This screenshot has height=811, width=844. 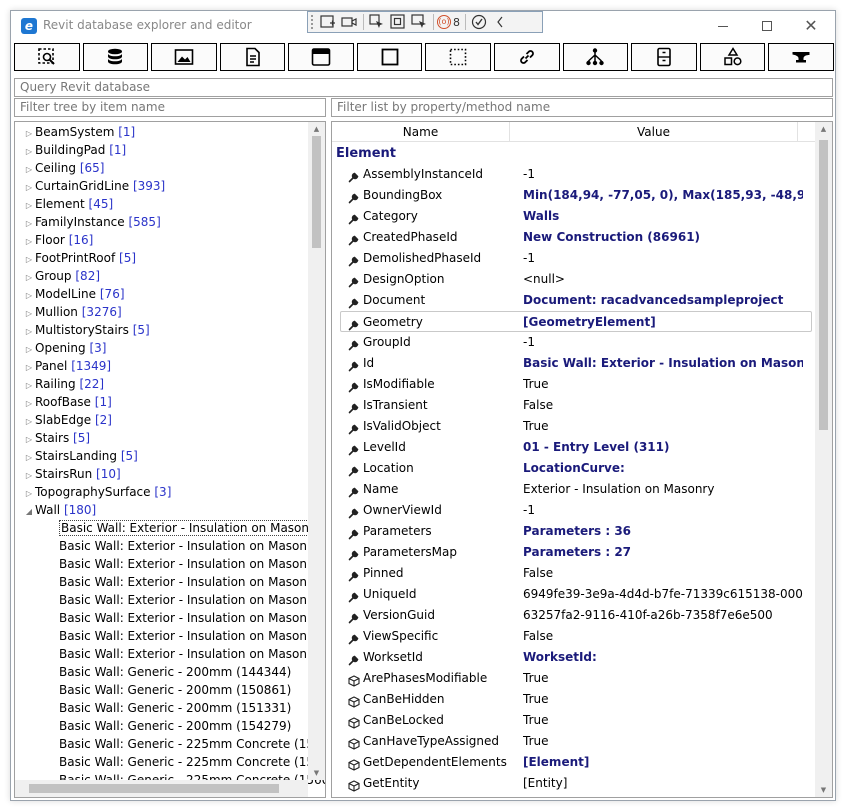 What do you see at coordinates (664, 57) in the screenshot?
I see `snoop-schemas-button` at bounding box center [664, 57].